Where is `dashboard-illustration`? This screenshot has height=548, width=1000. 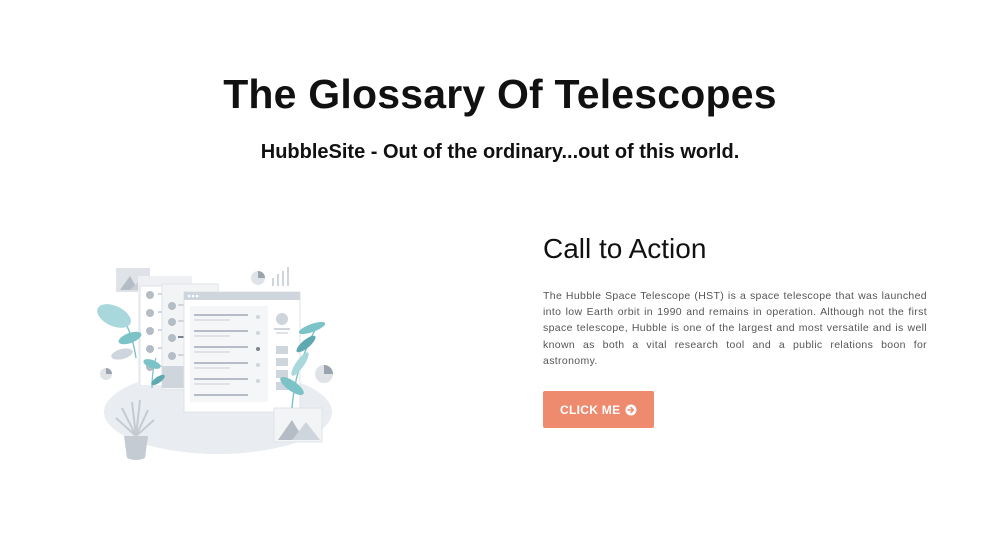
dashboard-illustration is located at coordinates (214, 362).